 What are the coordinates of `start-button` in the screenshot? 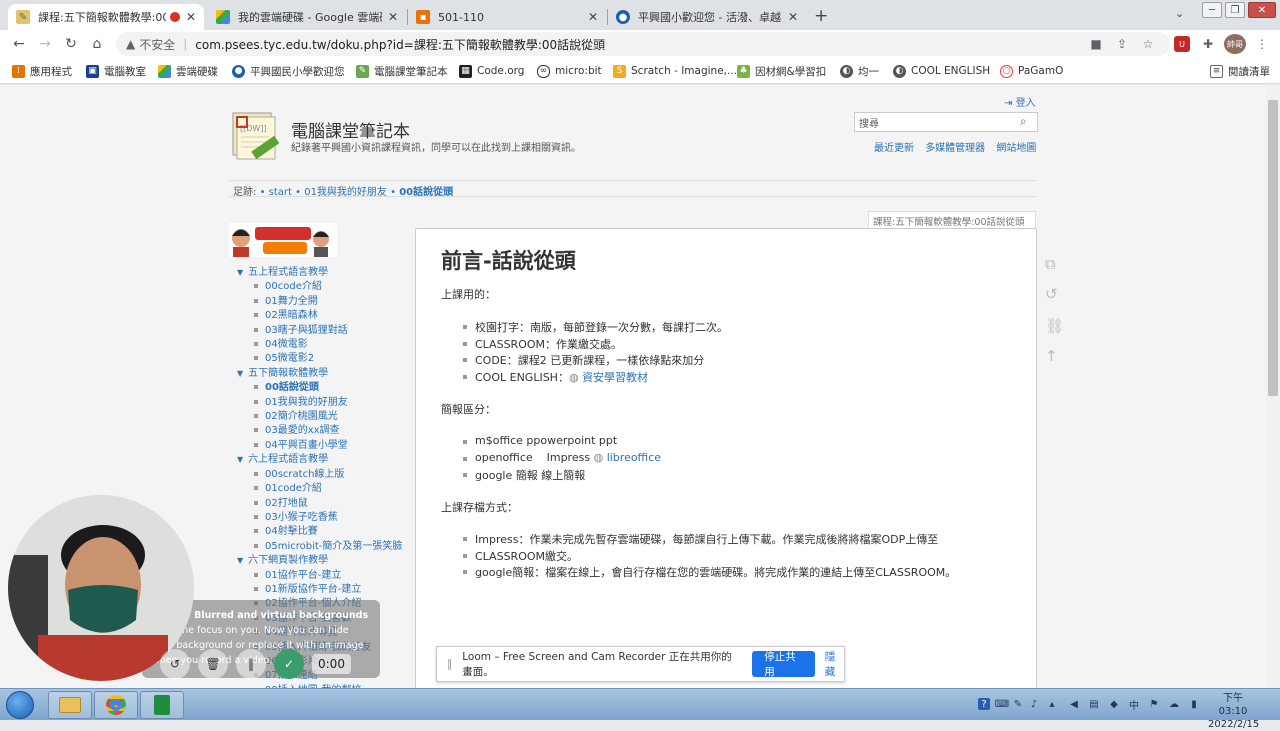 It's located at (20, 705).